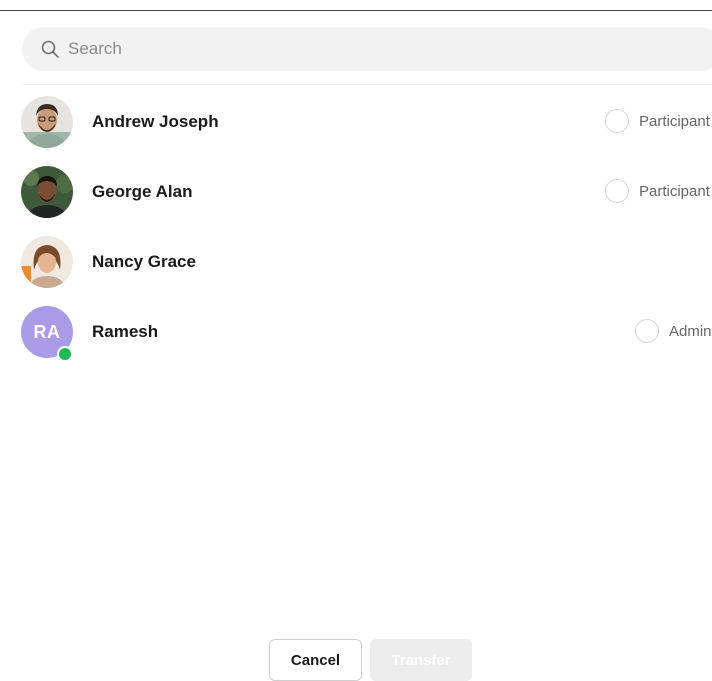 Image resolution: width=712 pixels, height=681 pixels. What do you see at coordinates (421, 660) in the screenshot?
I see `transfer-button: Transfer` at bounding box center [421, 660].